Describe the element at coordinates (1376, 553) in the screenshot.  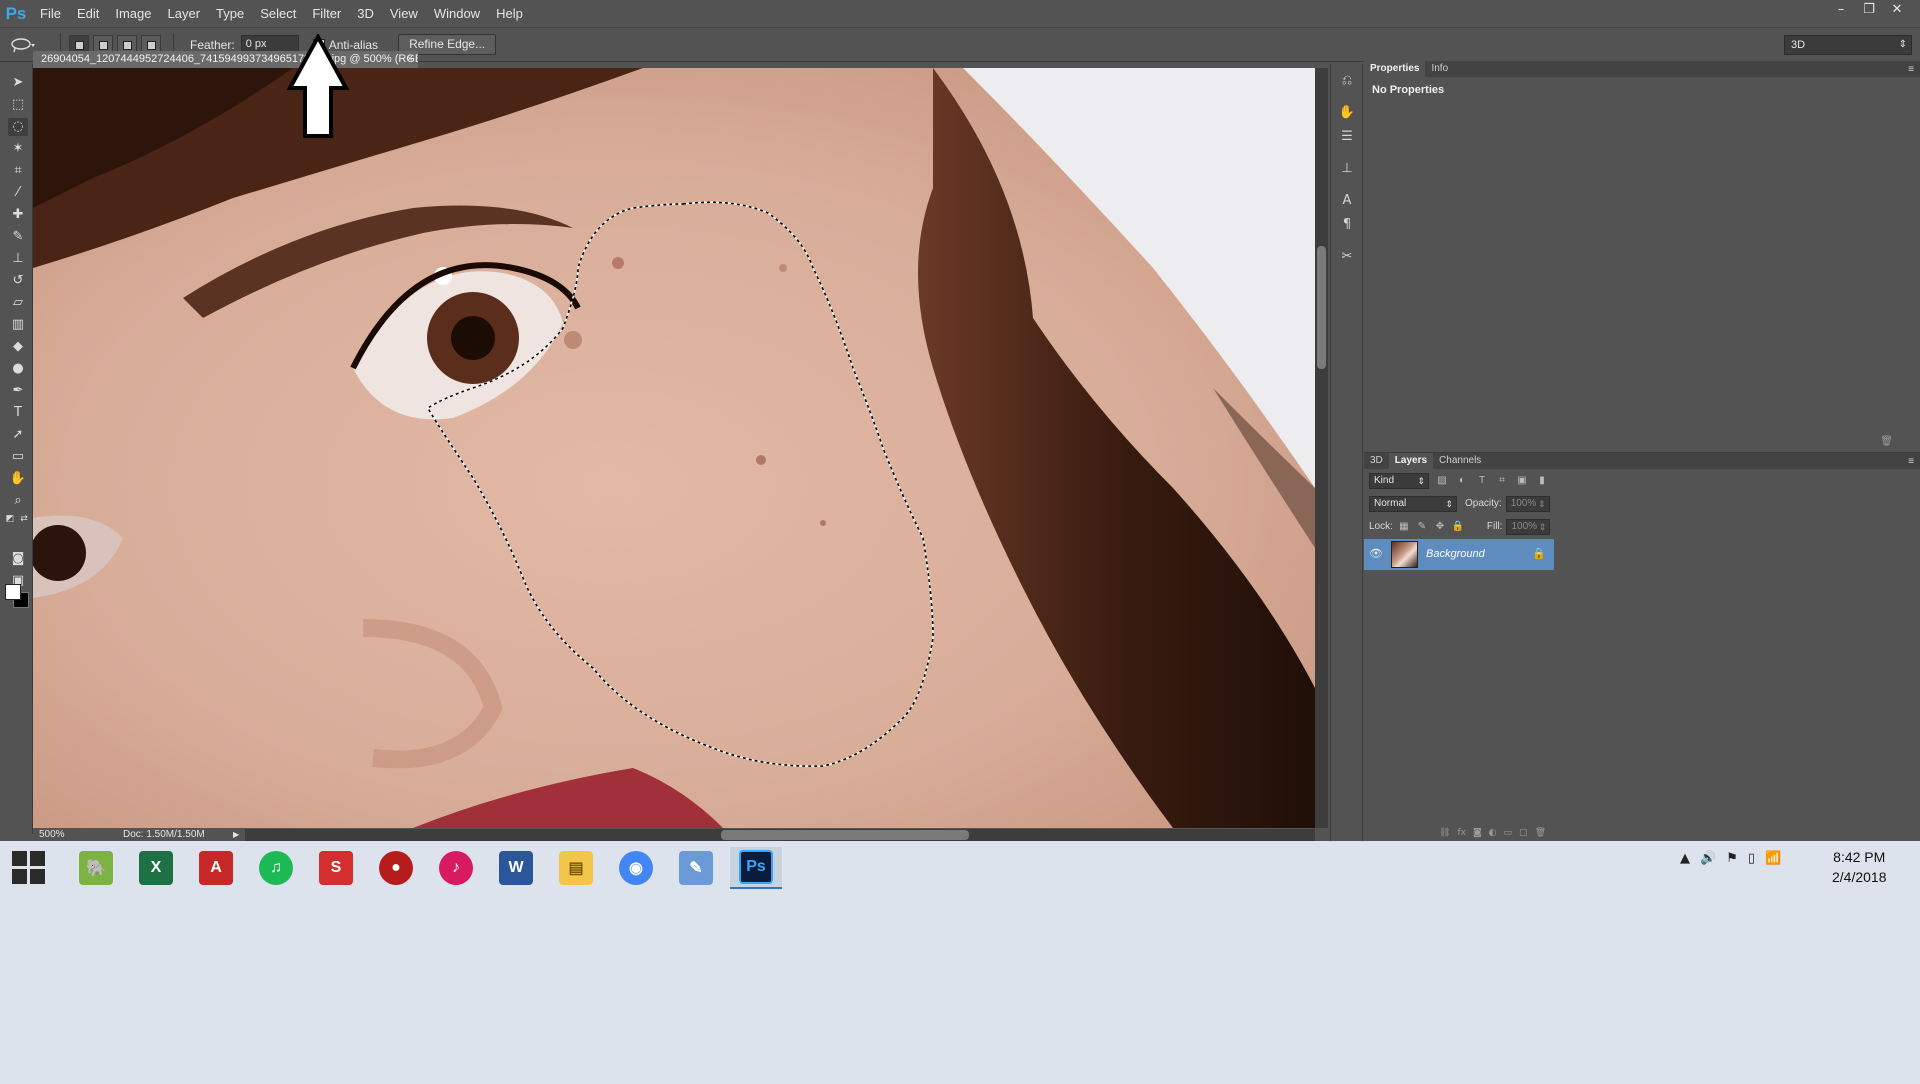
I see `visibility-eye-icon: 👁` at that location.